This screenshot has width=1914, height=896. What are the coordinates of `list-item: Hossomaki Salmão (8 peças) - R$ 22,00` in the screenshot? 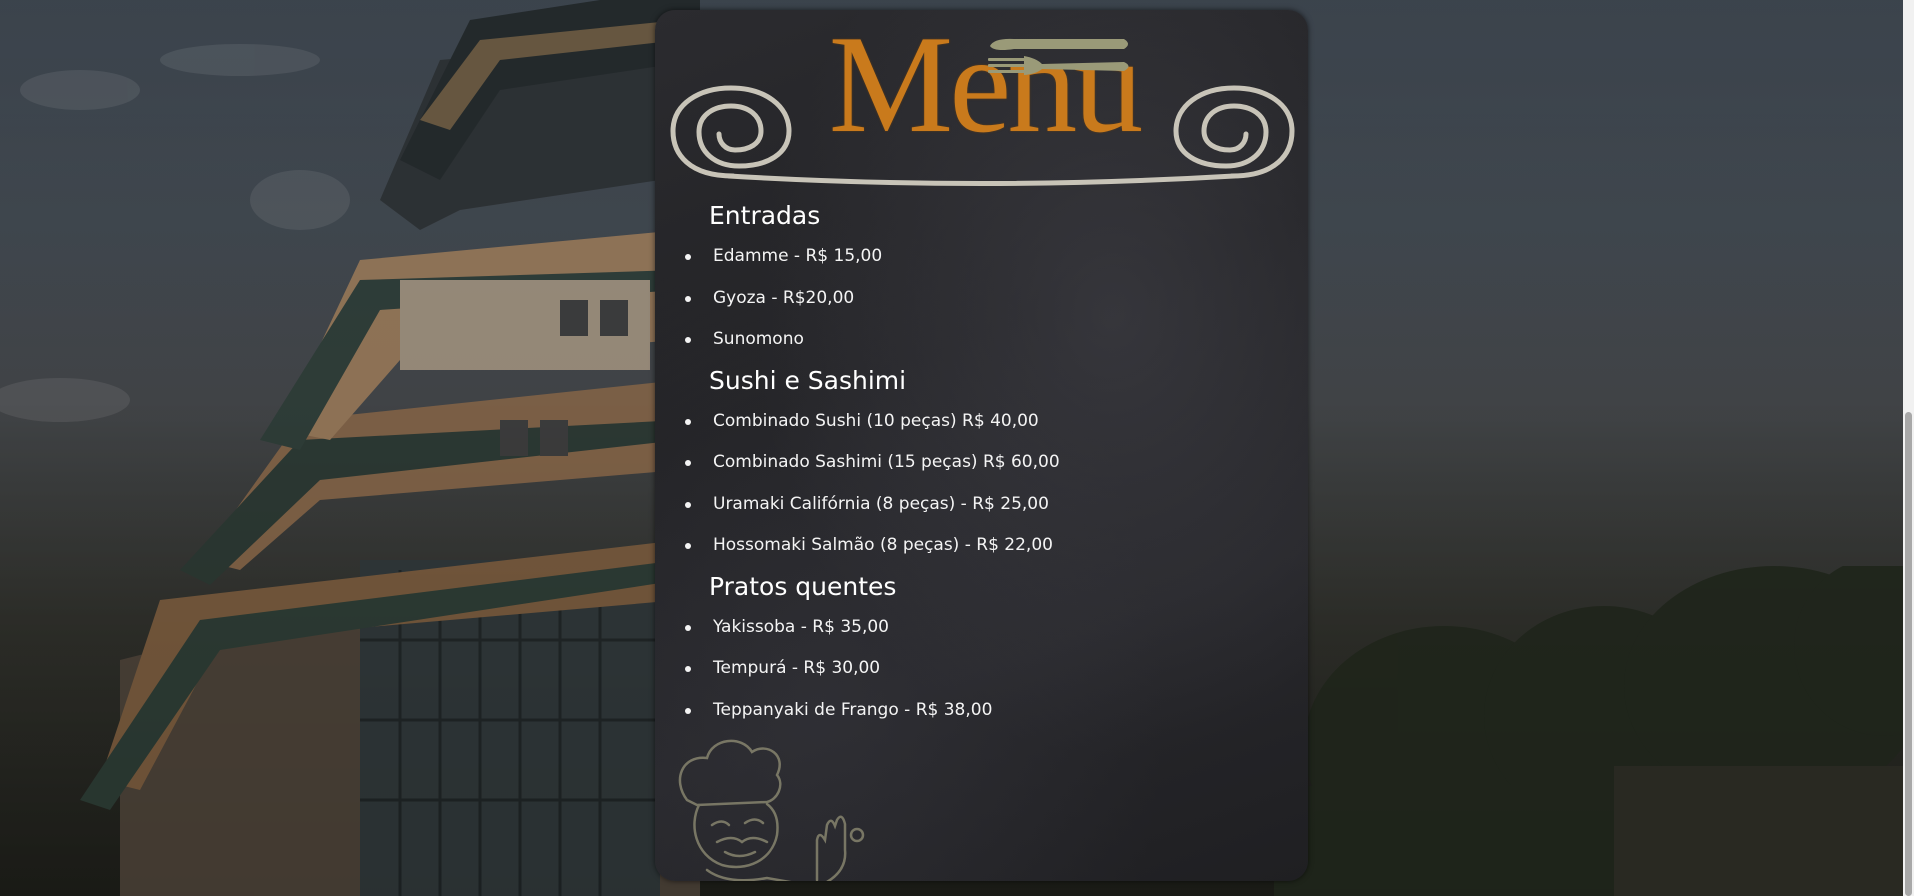 It's located at (985, 546).